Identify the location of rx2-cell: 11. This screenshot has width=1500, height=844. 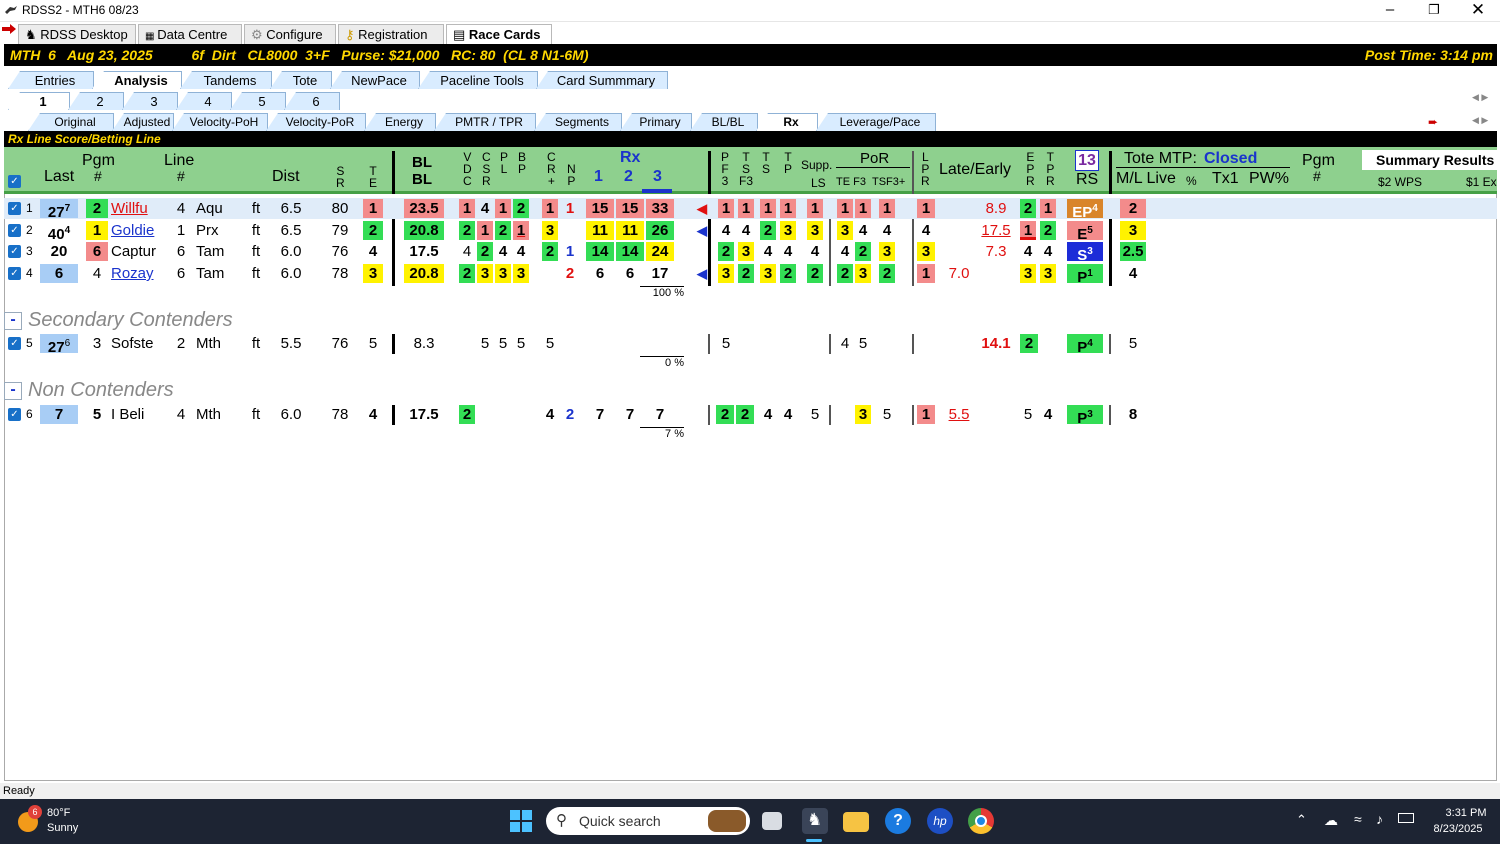
(630, 230).